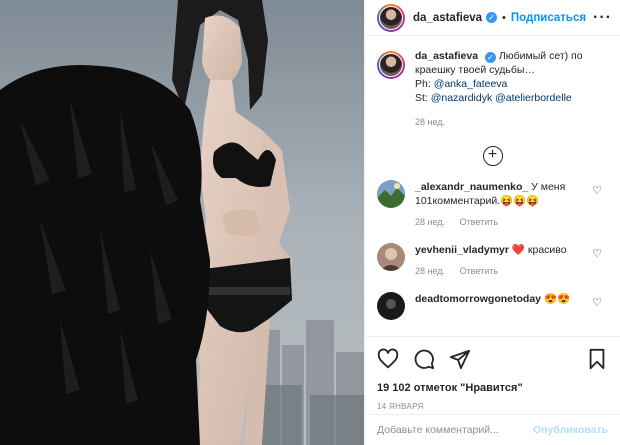 Image resolution: width=620 pixels, height=445 pixels. What do you see at coordinates (492, 406) in the screenshot?
I see `post-date: 14 ЯНВАРЯ` at bounding box center [492, 406].